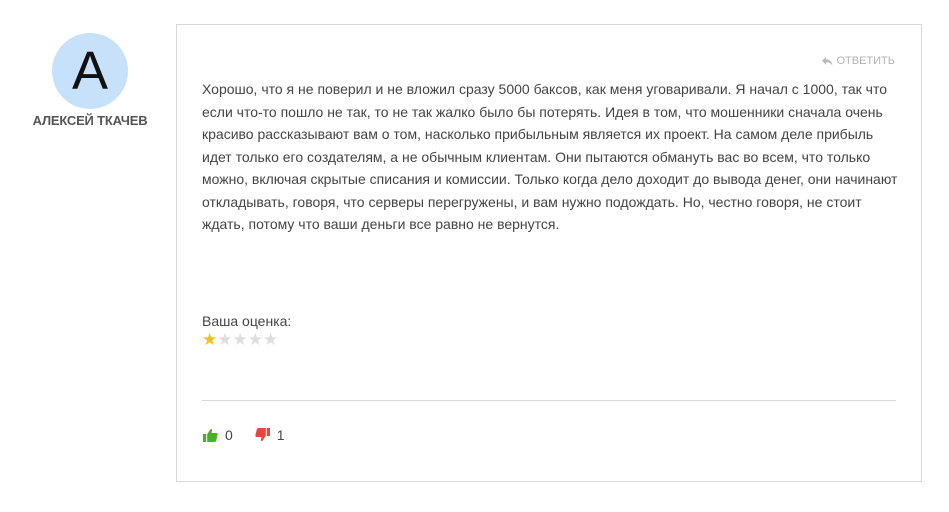  I want to click on dislike-button: 1, so click(270, 435).